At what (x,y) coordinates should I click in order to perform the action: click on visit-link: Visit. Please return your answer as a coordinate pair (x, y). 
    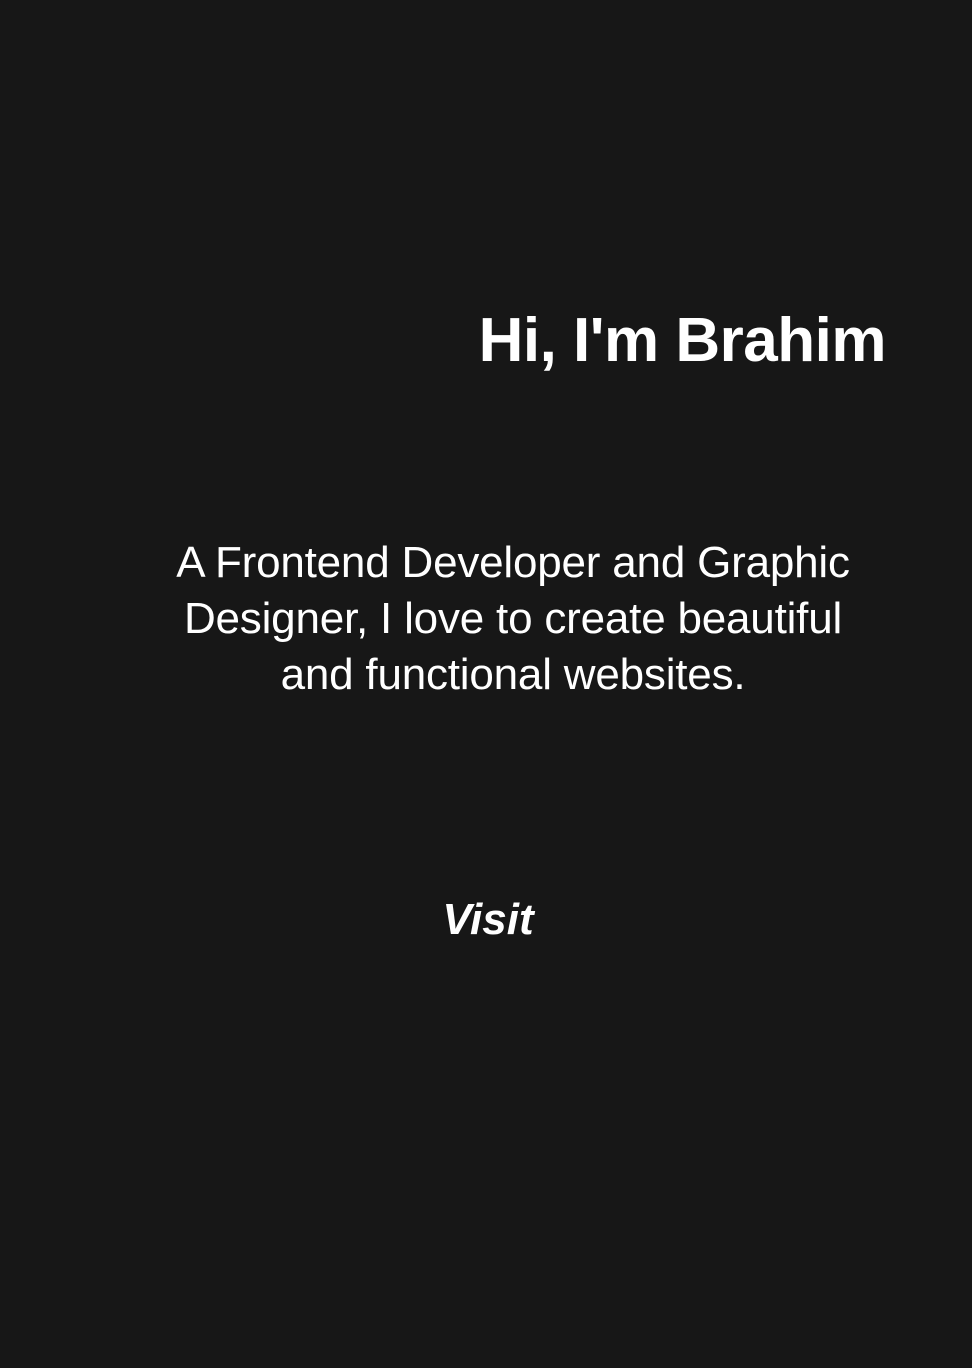
    Looking at the image, I should click on (488, 920).